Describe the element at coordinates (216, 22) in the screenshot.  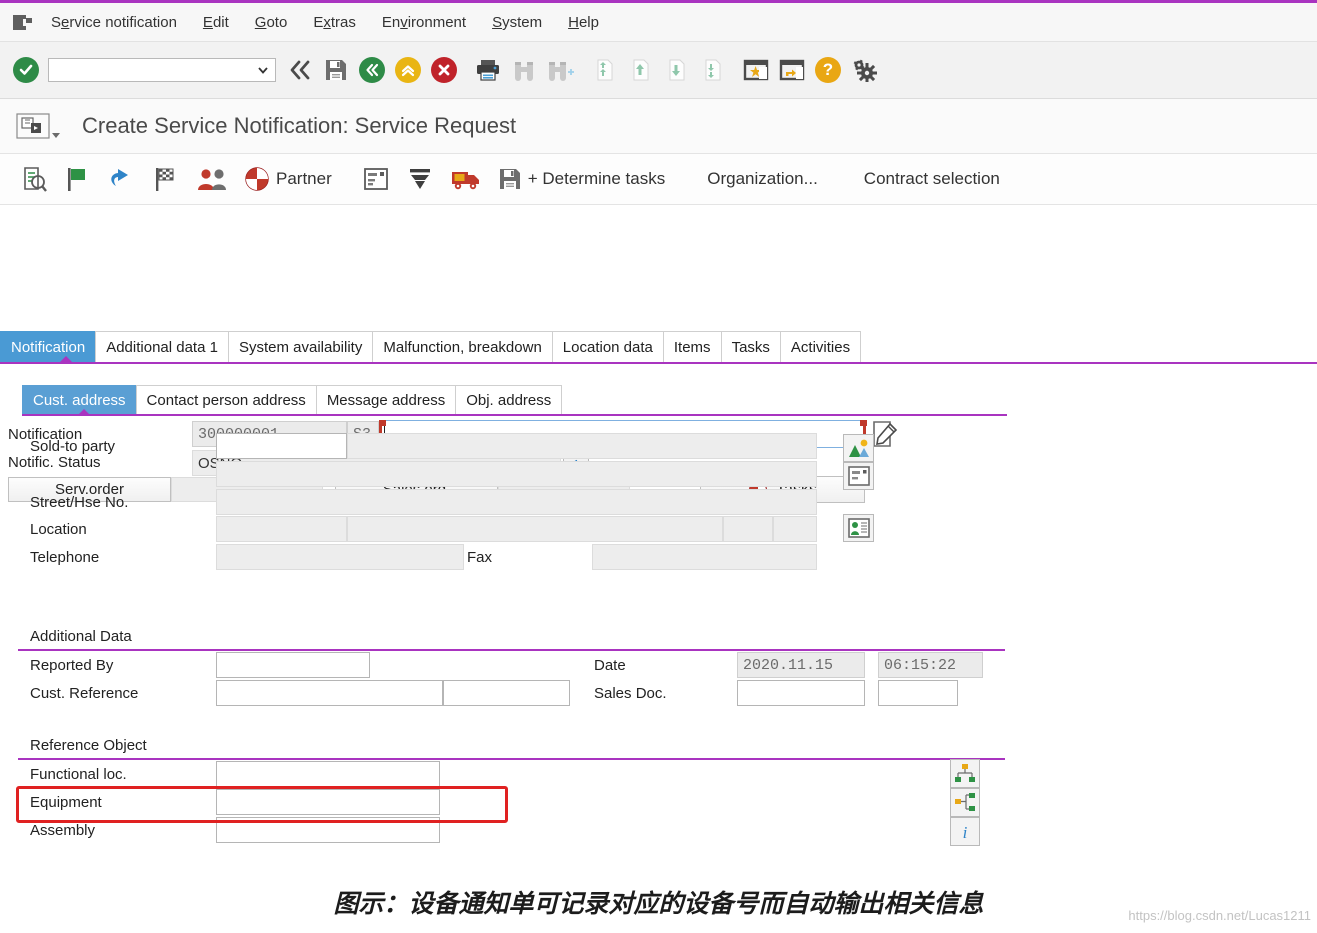
I see `menu-edit: Edit` at that location.